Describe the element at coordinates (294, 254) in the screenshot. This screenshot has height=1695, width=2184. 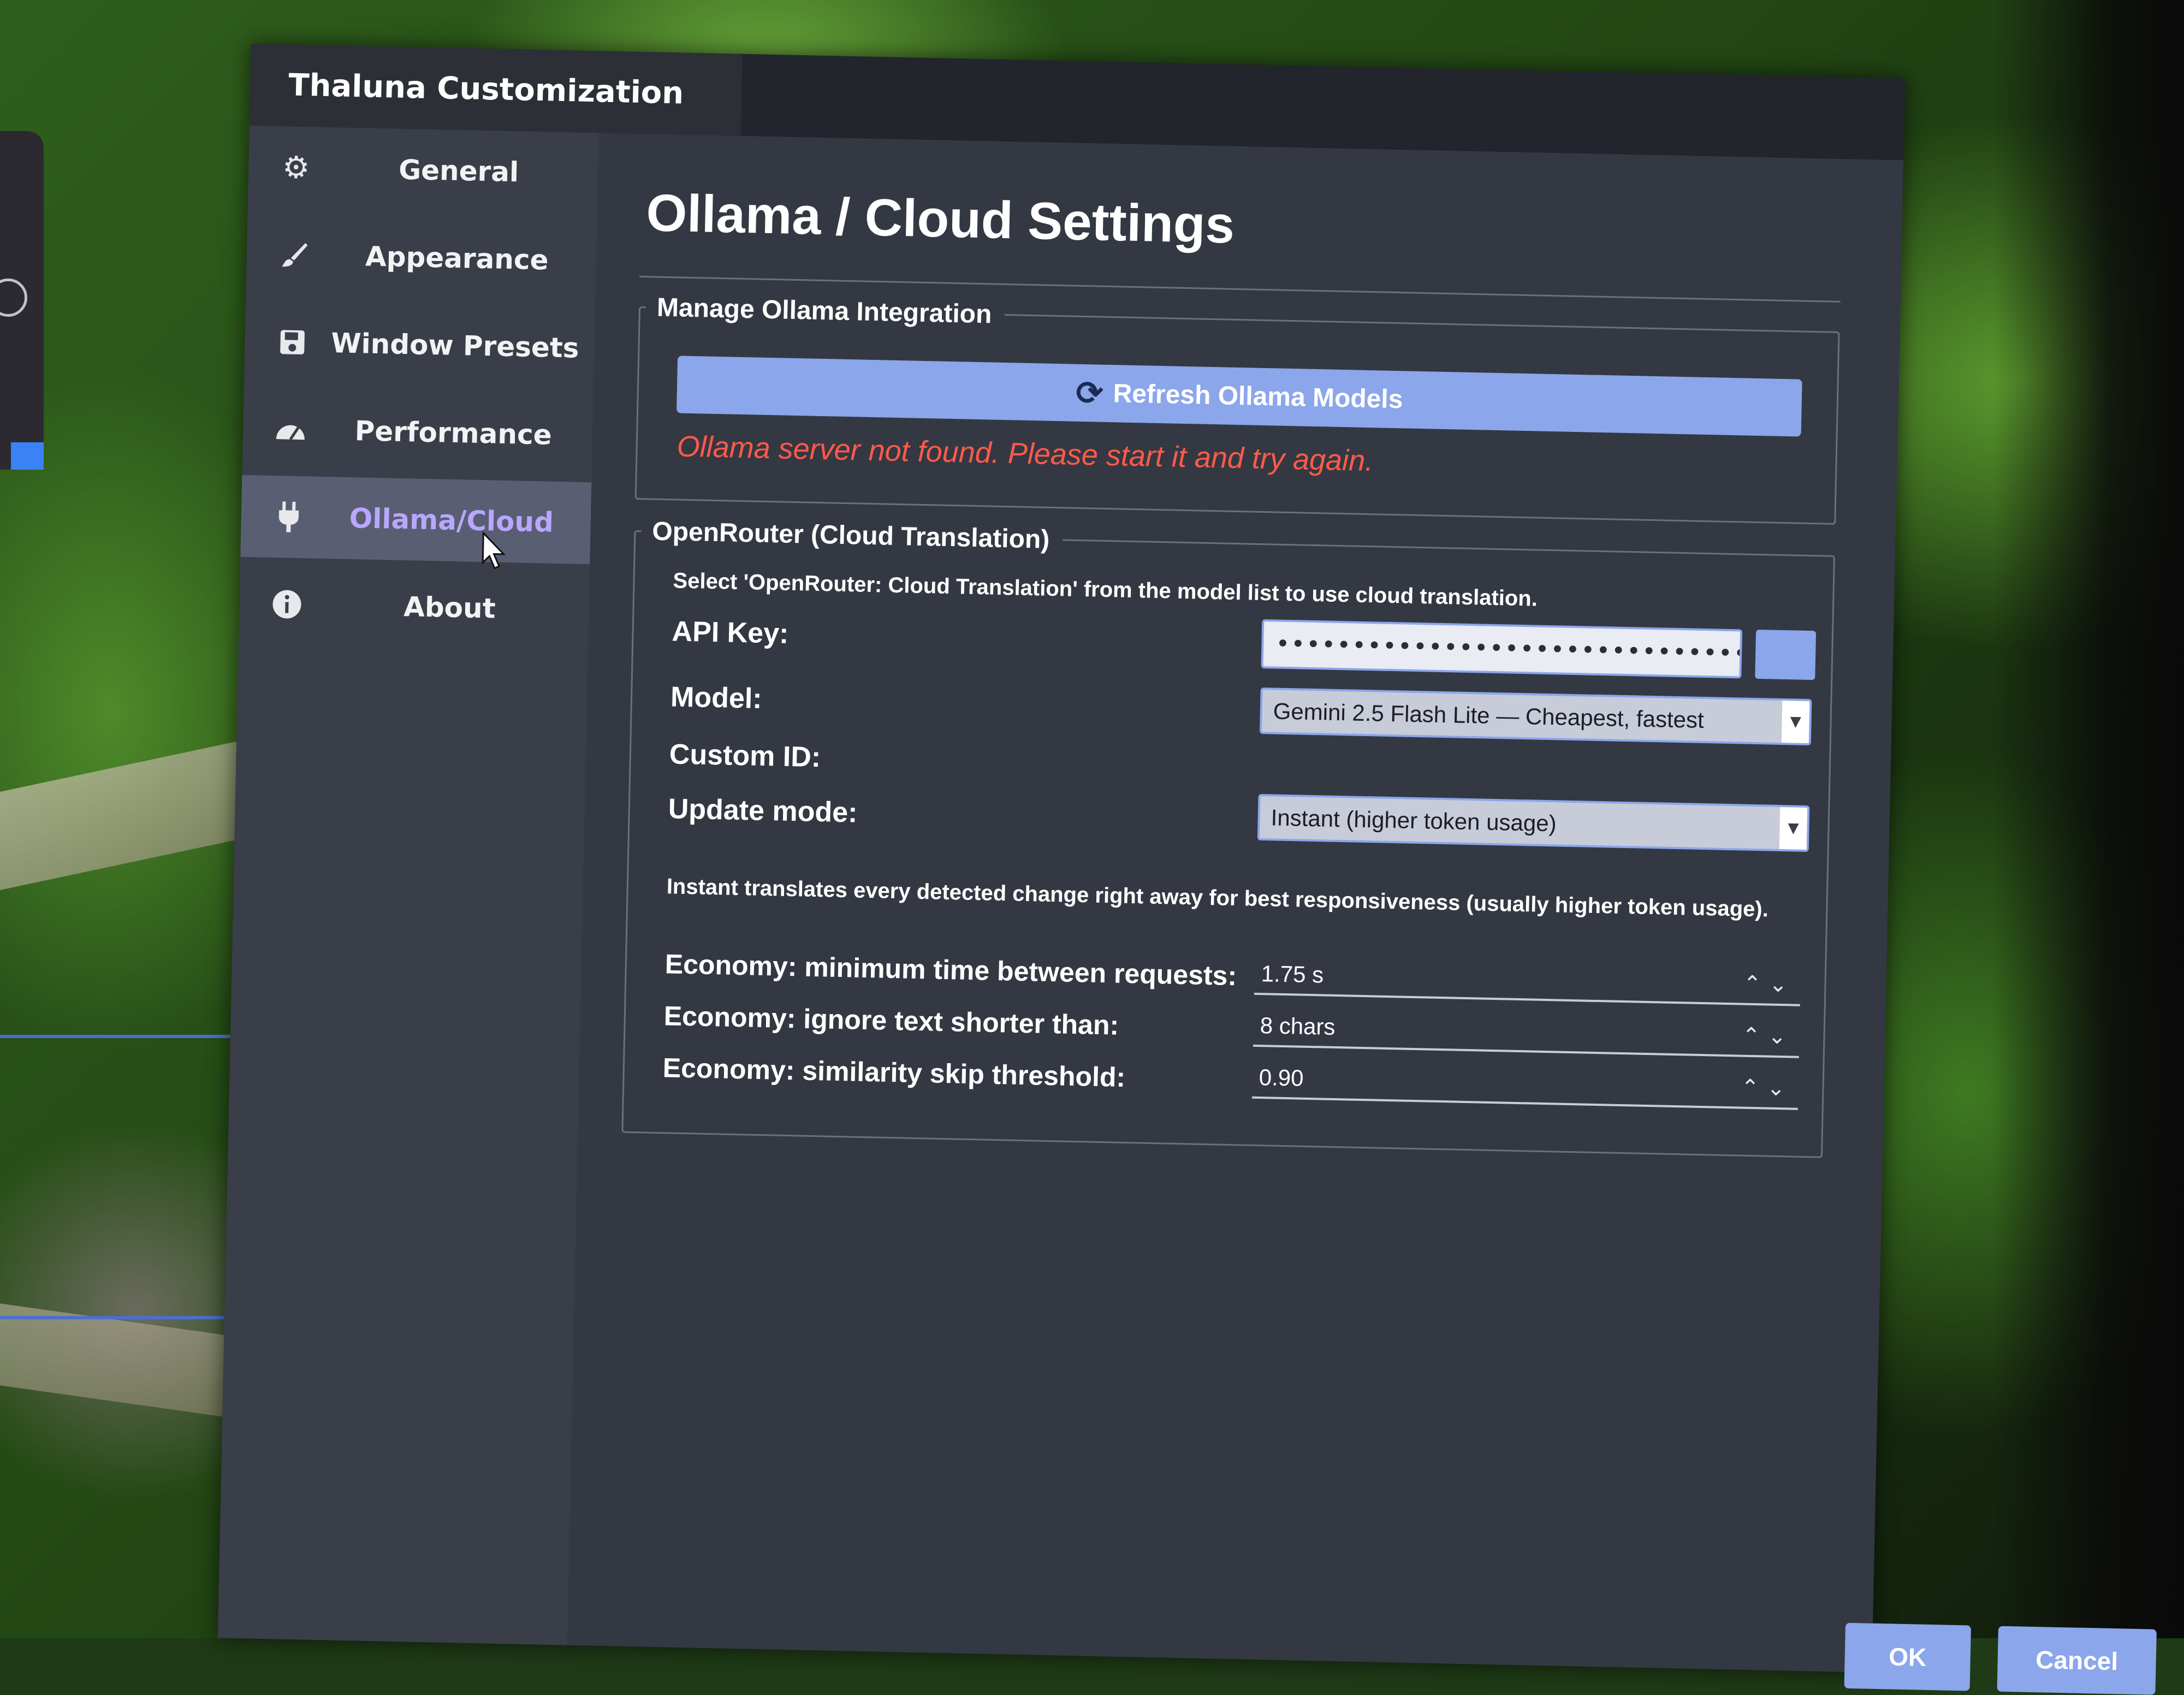
I see `brush-icon` at that location.